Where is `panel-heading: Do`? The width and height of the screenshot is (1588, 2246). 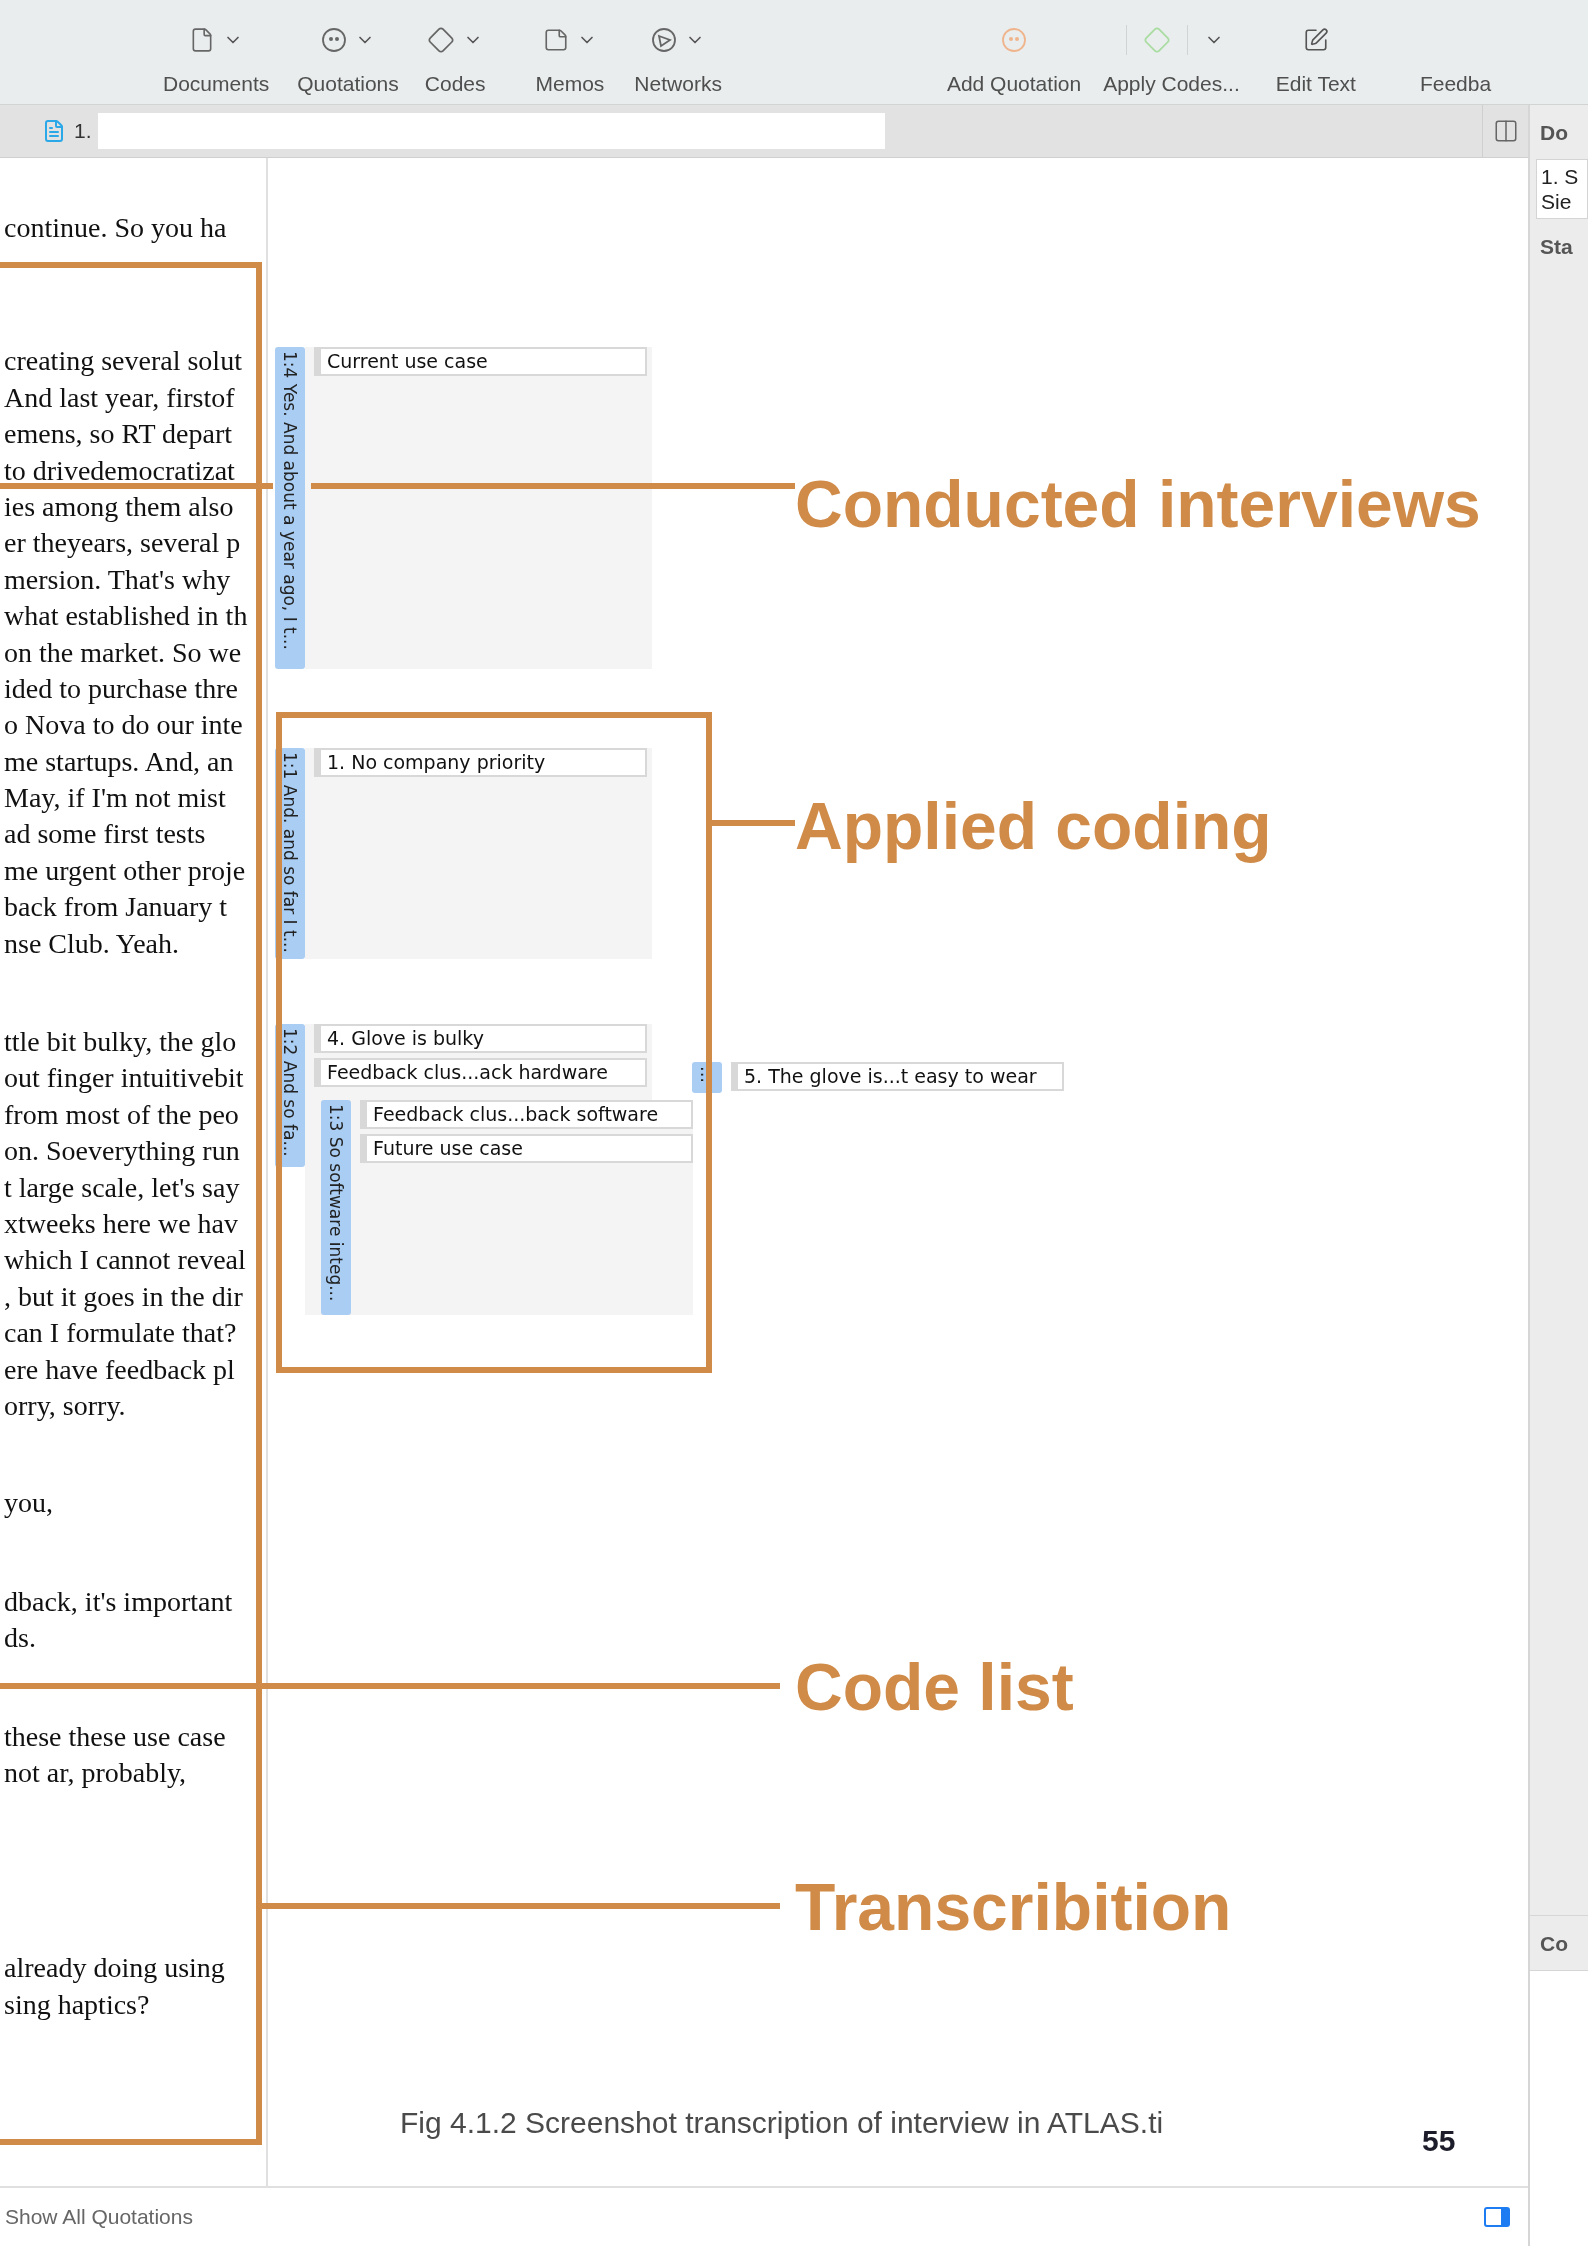 panel-heading: Do is located at coordinates (1554, 132).